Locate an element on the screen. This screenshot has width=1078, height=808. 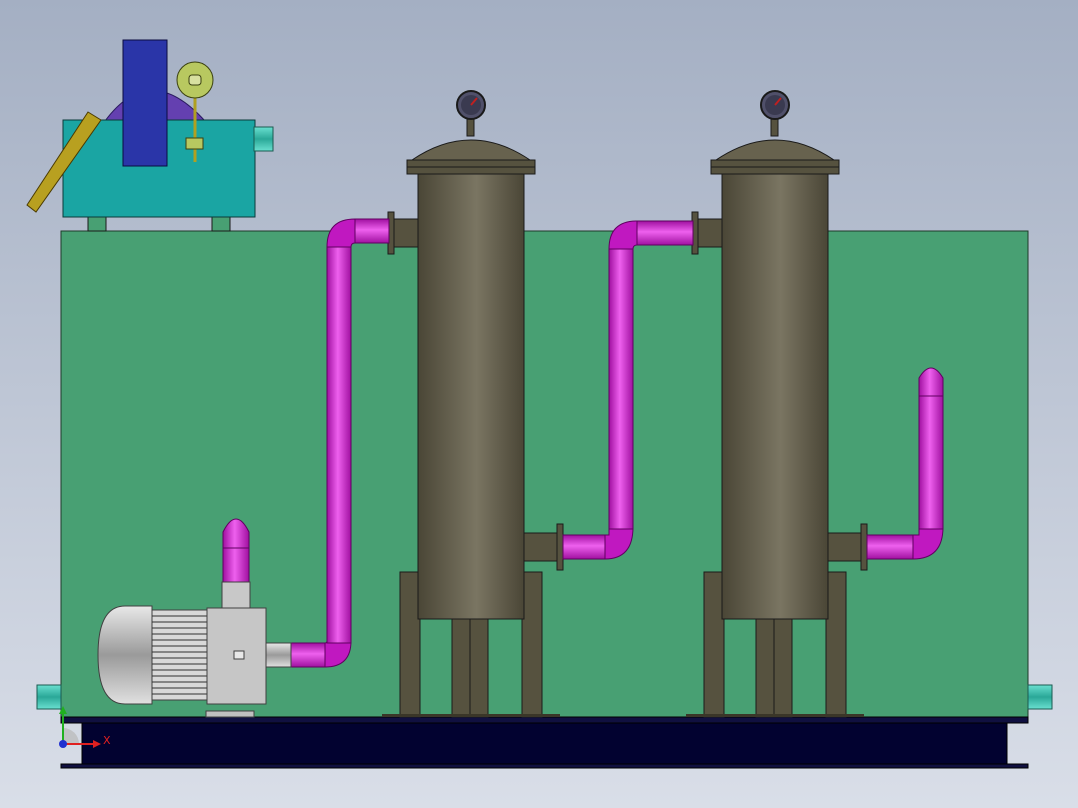
base-skid is located at coordinates (544, 744).